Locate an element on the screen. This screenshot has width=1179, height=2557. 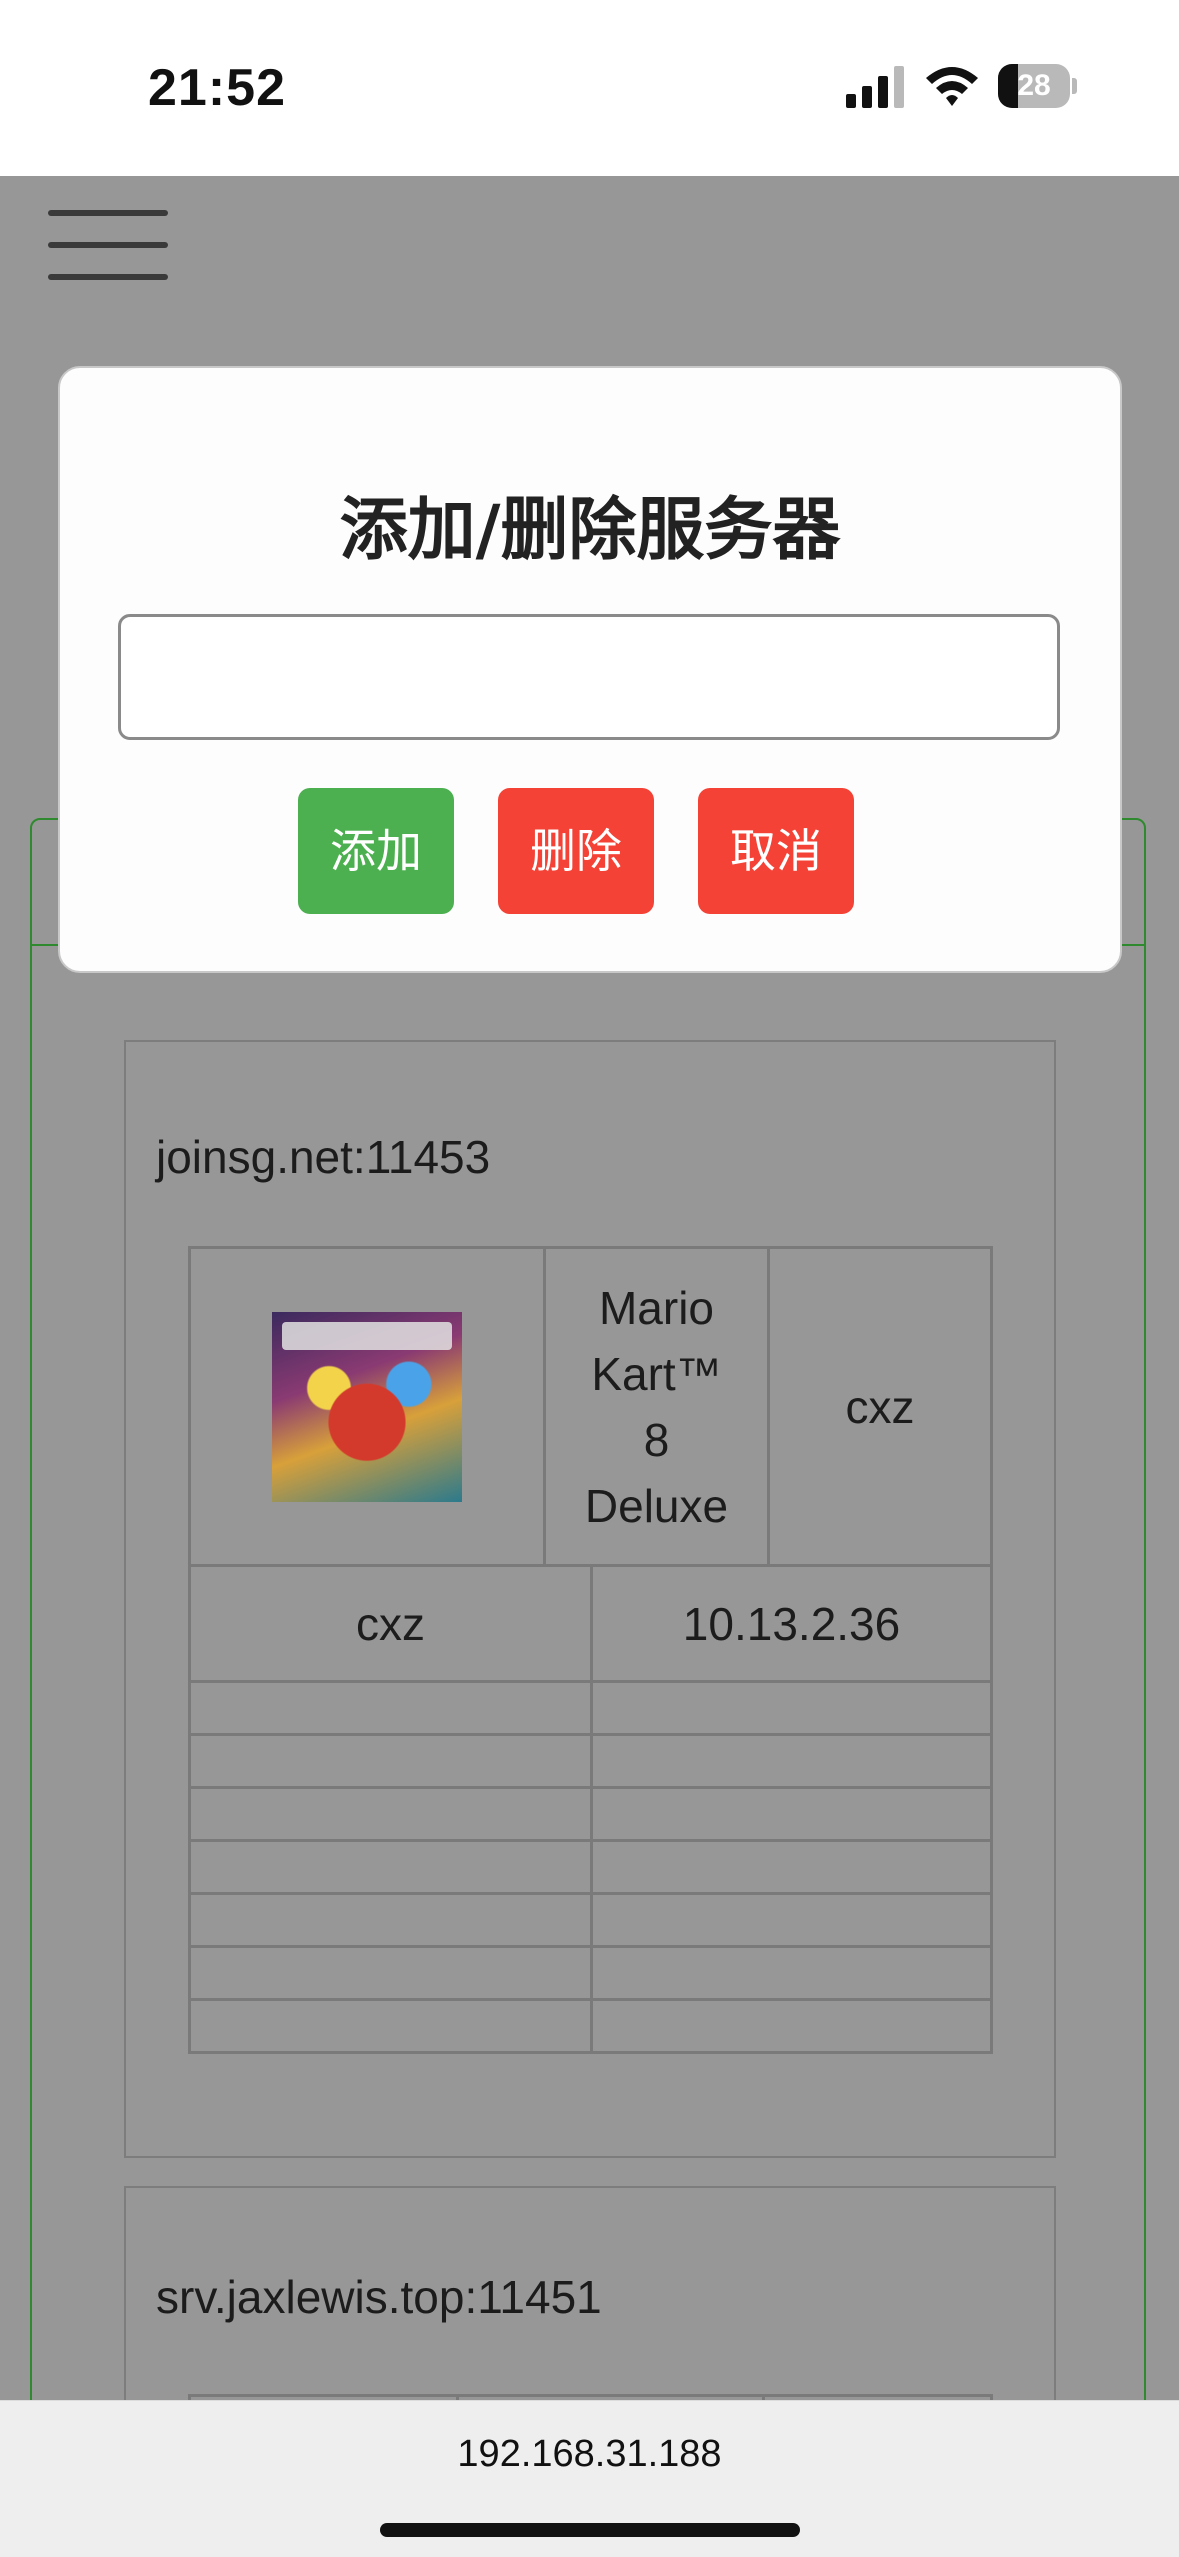
wifi-icon is located at coordinates (952, 86).